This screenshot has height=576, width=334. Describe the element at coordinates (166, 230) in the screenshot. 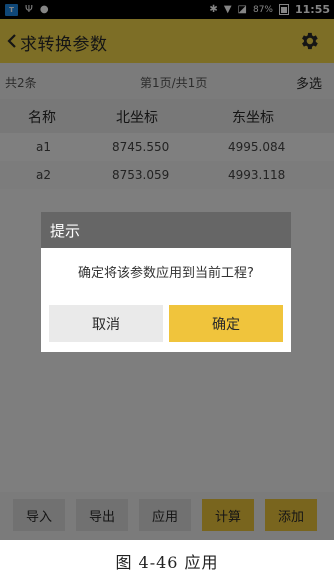

I see `dialog-header: 提示` at that location.